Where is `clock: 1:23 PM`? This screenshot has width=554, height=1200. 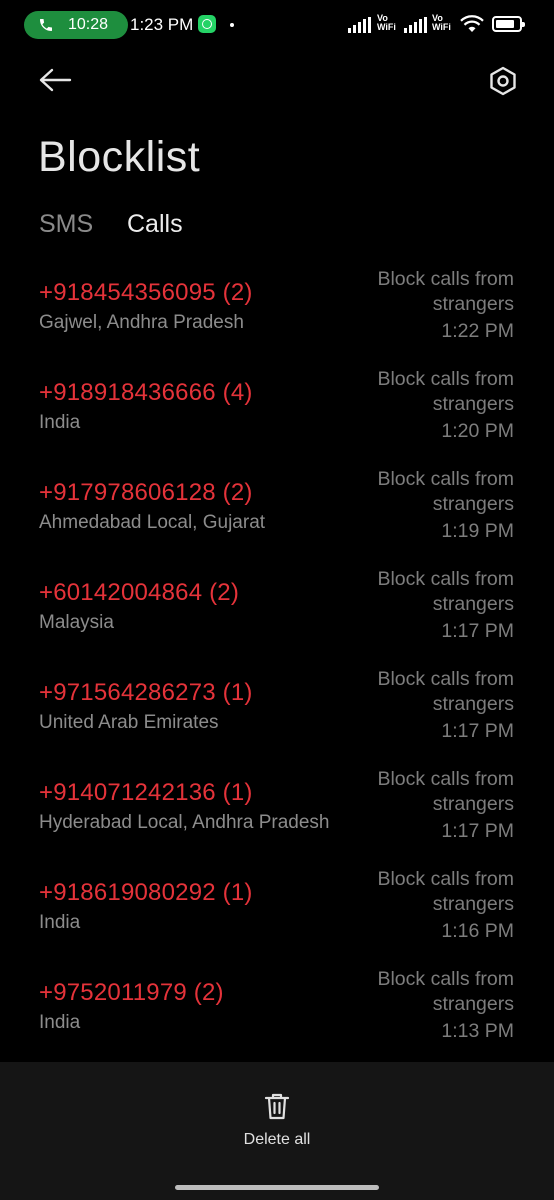
clock: 1:23 PM is located at coordinates (162, 24).